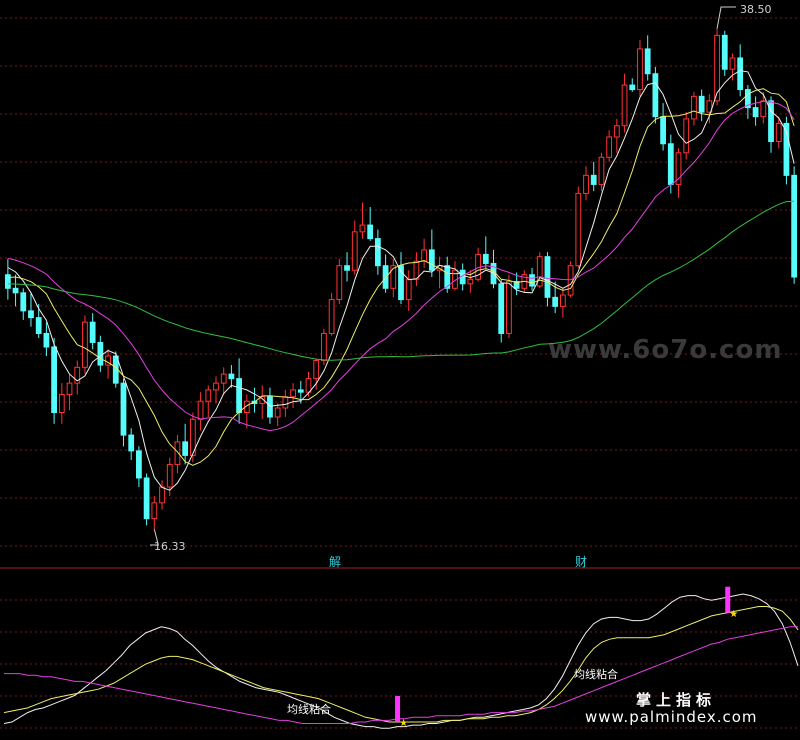 The image size is (800, 740). What do you see at coordinates (733, 614) in the screenshot?
I see `signal-star: ★` at bounding box center [733, 614].